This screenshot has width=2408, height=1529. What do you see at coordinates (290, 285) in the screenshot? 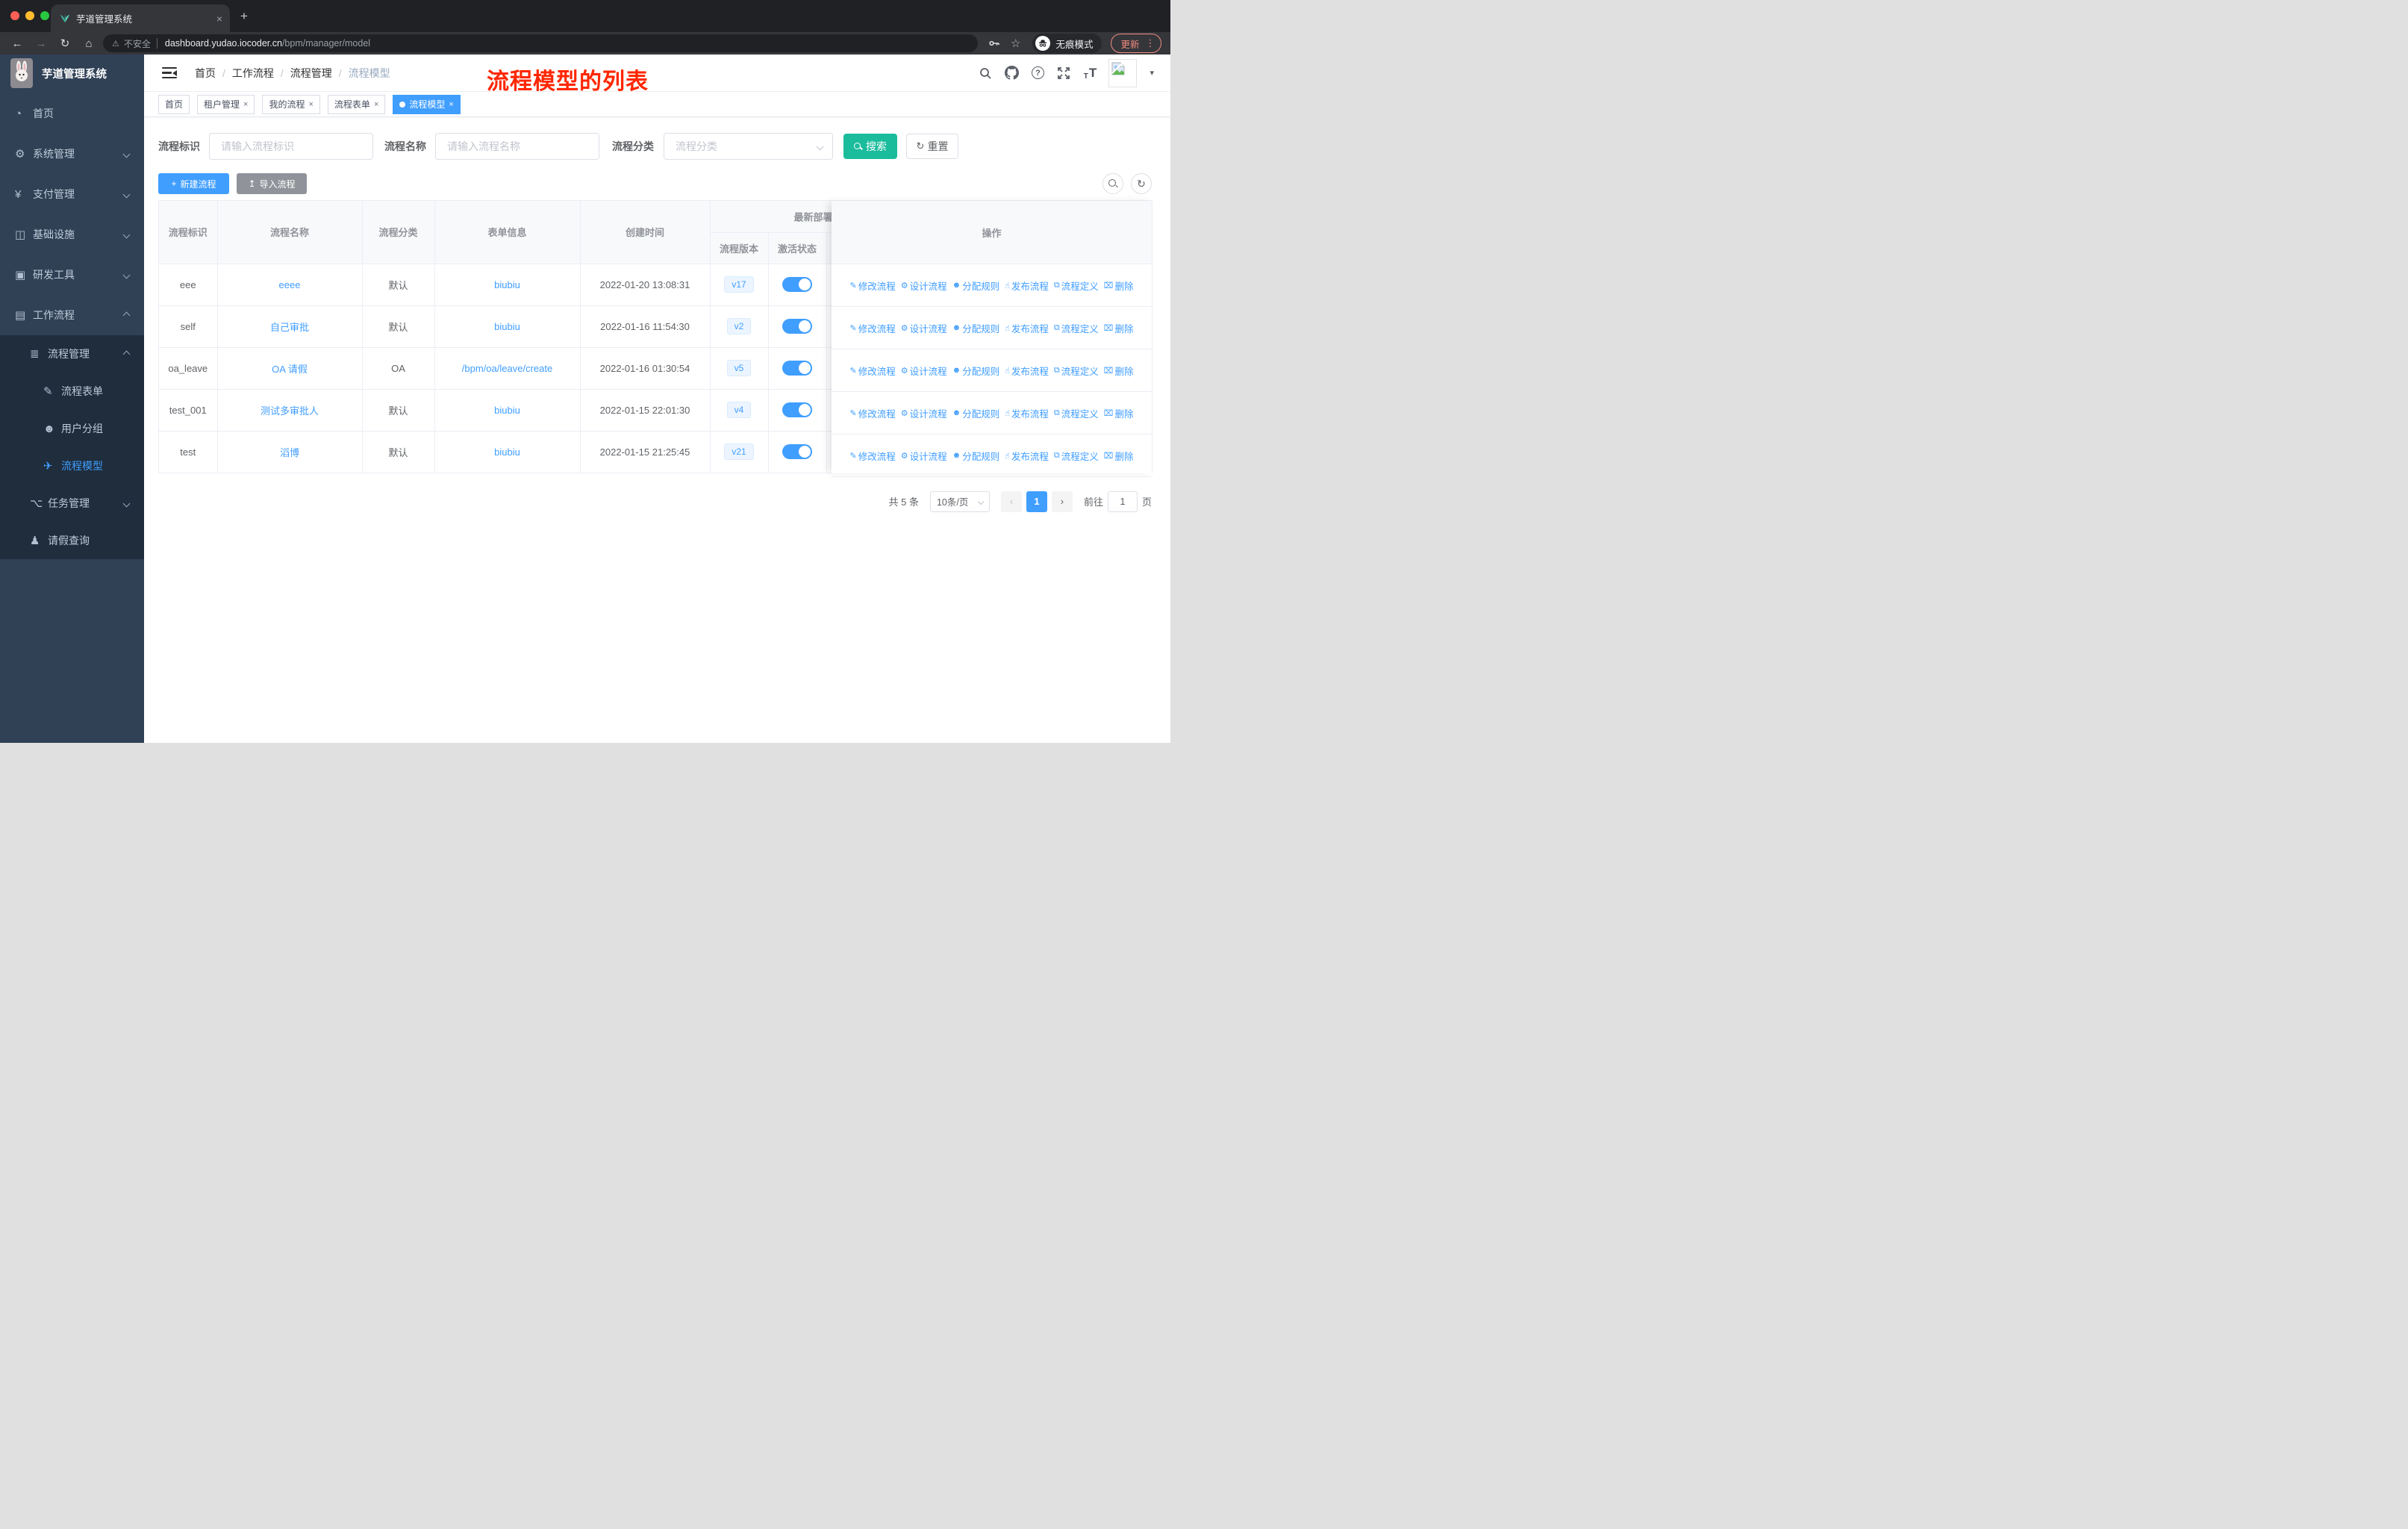
I see `process-name-link: eeee` at bounding box center [290, 285].